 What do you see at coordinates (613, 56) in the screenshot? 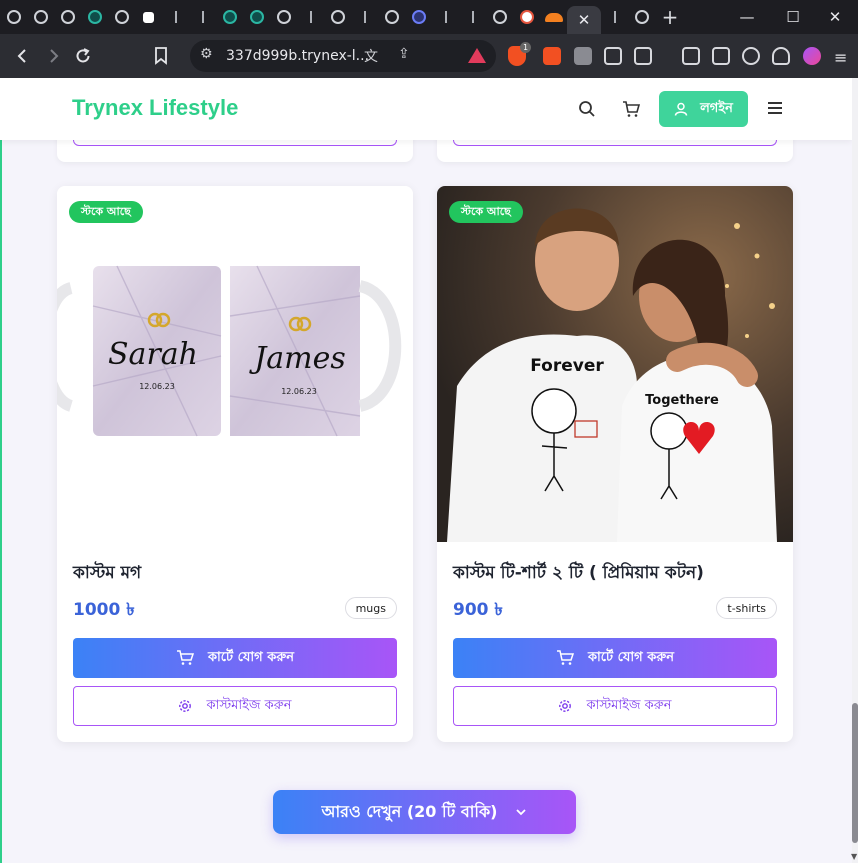
I see `extensions-puzzle-icon` at bounding box center [613, 56].